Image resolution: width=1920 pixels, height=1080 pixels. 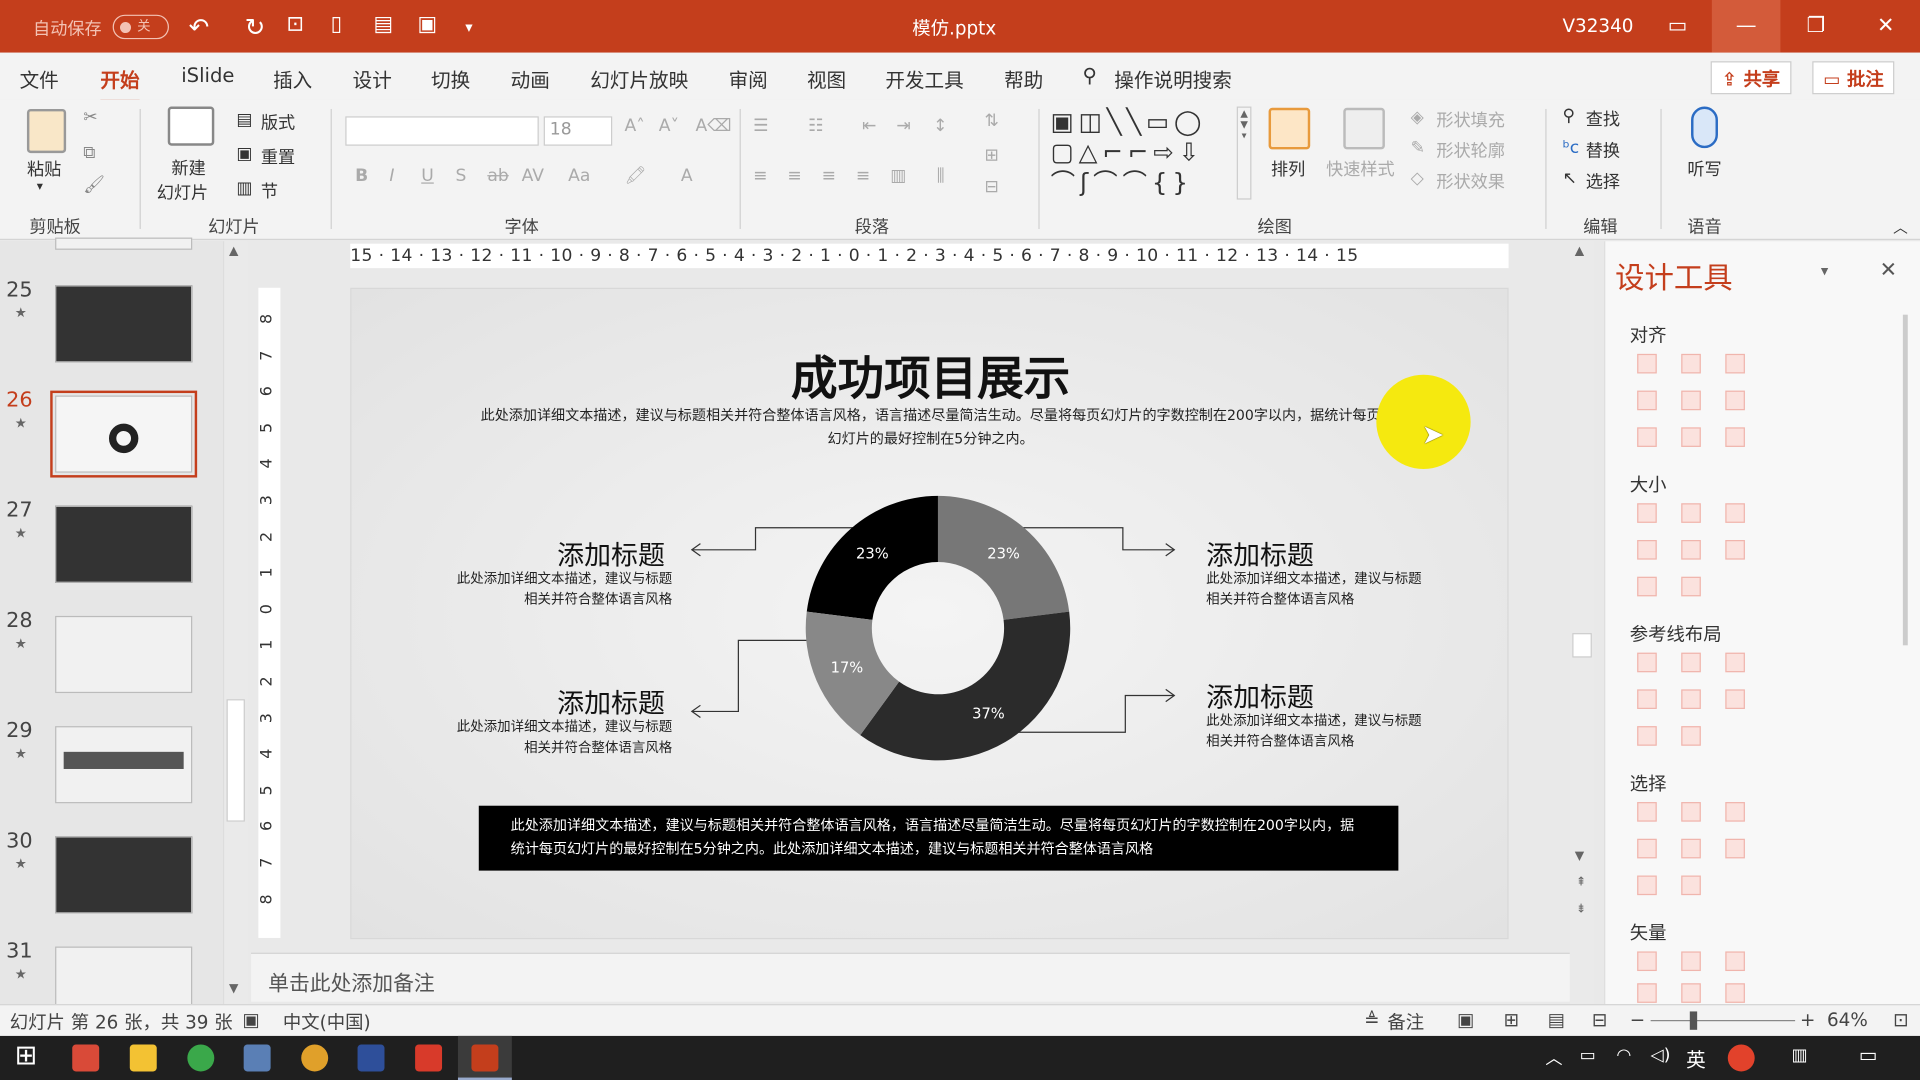 I want to click on tray-expand-icon: ︿, so click(x=1553, y=1058).